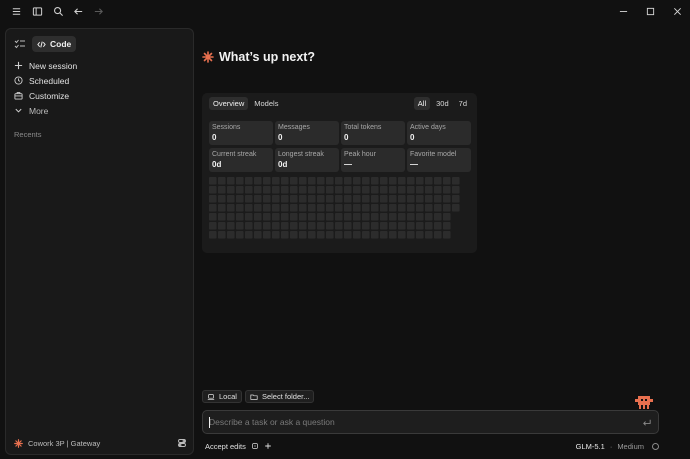  Describe the element at coordinates (241, 160) in the screenshot. I see `stat-card-current-streak: Current streak 0d` at that location.